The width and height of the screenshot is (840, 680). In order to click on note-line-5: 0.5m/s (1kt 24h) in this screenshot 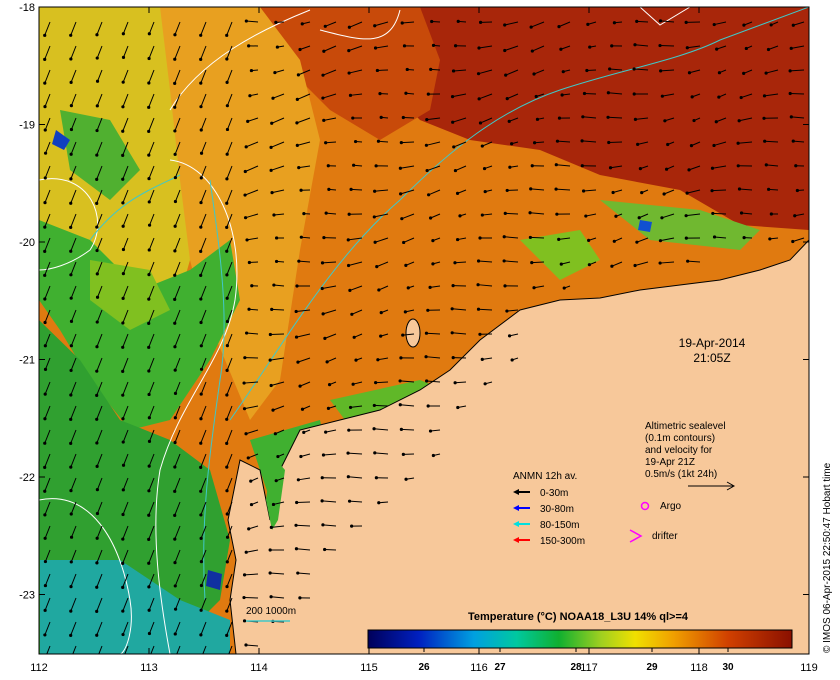, I will do `click(681, 474)`.